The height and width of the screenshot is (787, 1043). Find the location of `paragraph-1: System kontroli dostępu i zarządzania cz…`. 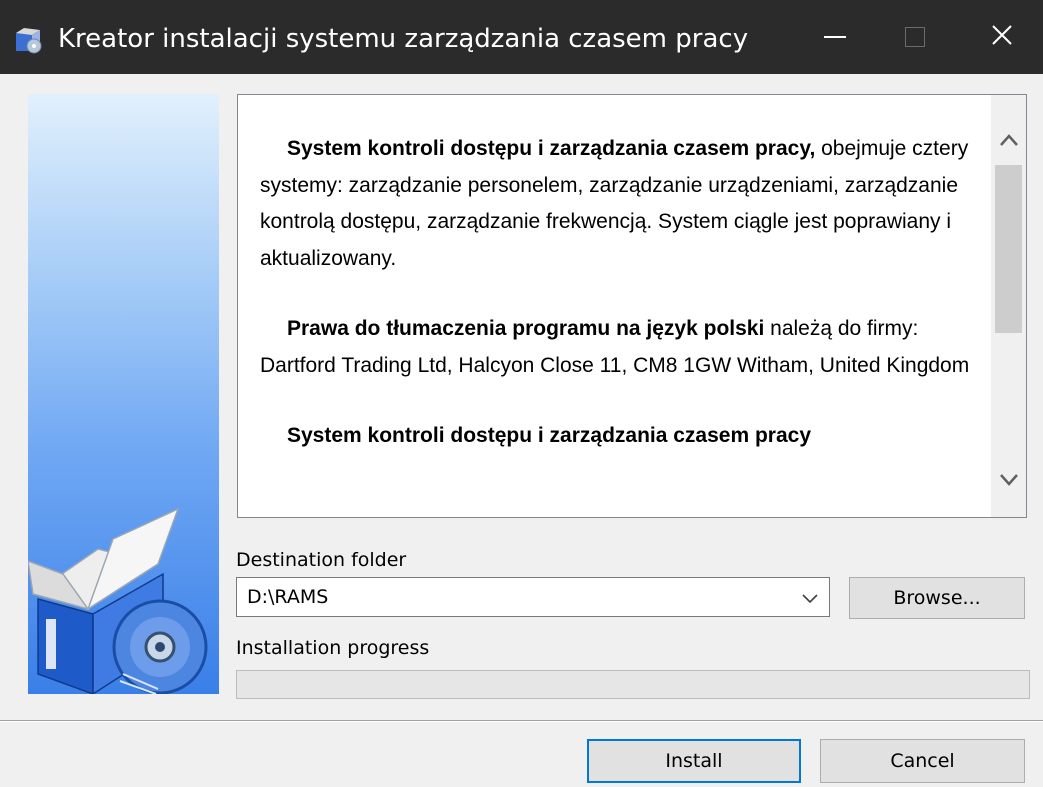

paragraph-1: System kontroli dostępu i zarządzania cz… is located at coordinates (625, 204).